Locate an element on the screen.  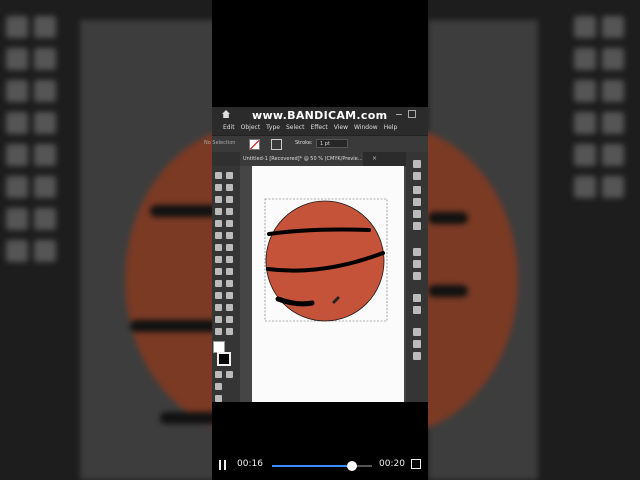
pen-tool-icon is located at coordinates (218, 199).